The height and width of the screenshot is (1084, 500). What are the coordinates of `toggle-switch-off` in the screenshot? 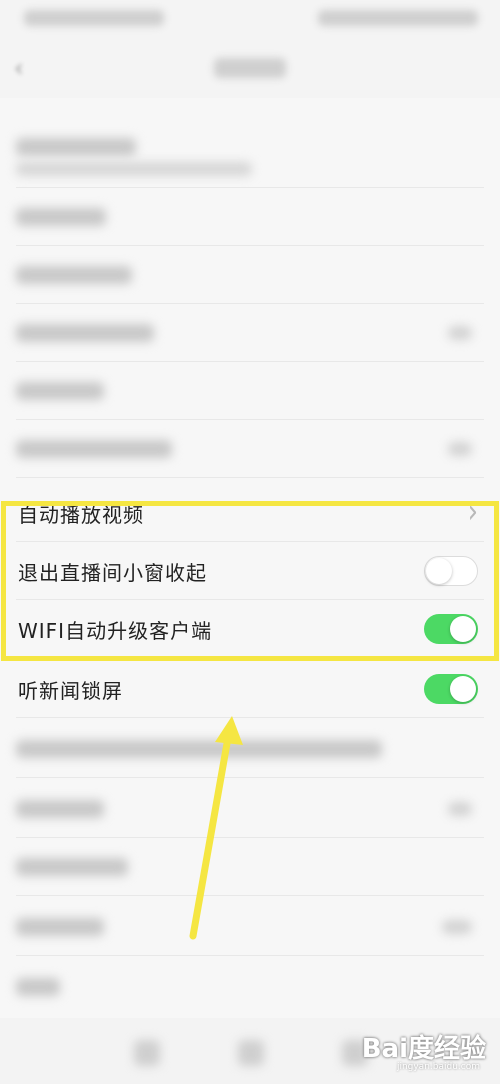 It's located at (451, 571).